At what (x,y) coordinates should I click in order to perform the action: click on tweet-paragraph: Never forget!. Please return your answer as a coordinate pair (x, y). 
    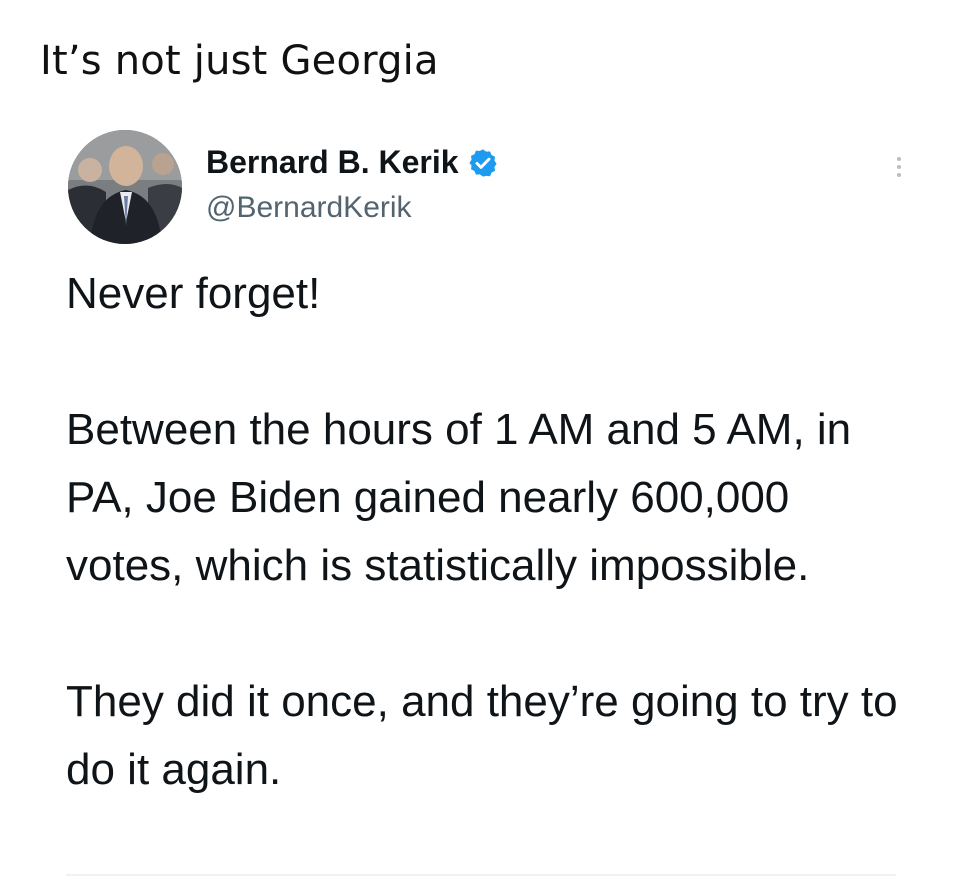
    Looking at the image, I should click on (193, 293).